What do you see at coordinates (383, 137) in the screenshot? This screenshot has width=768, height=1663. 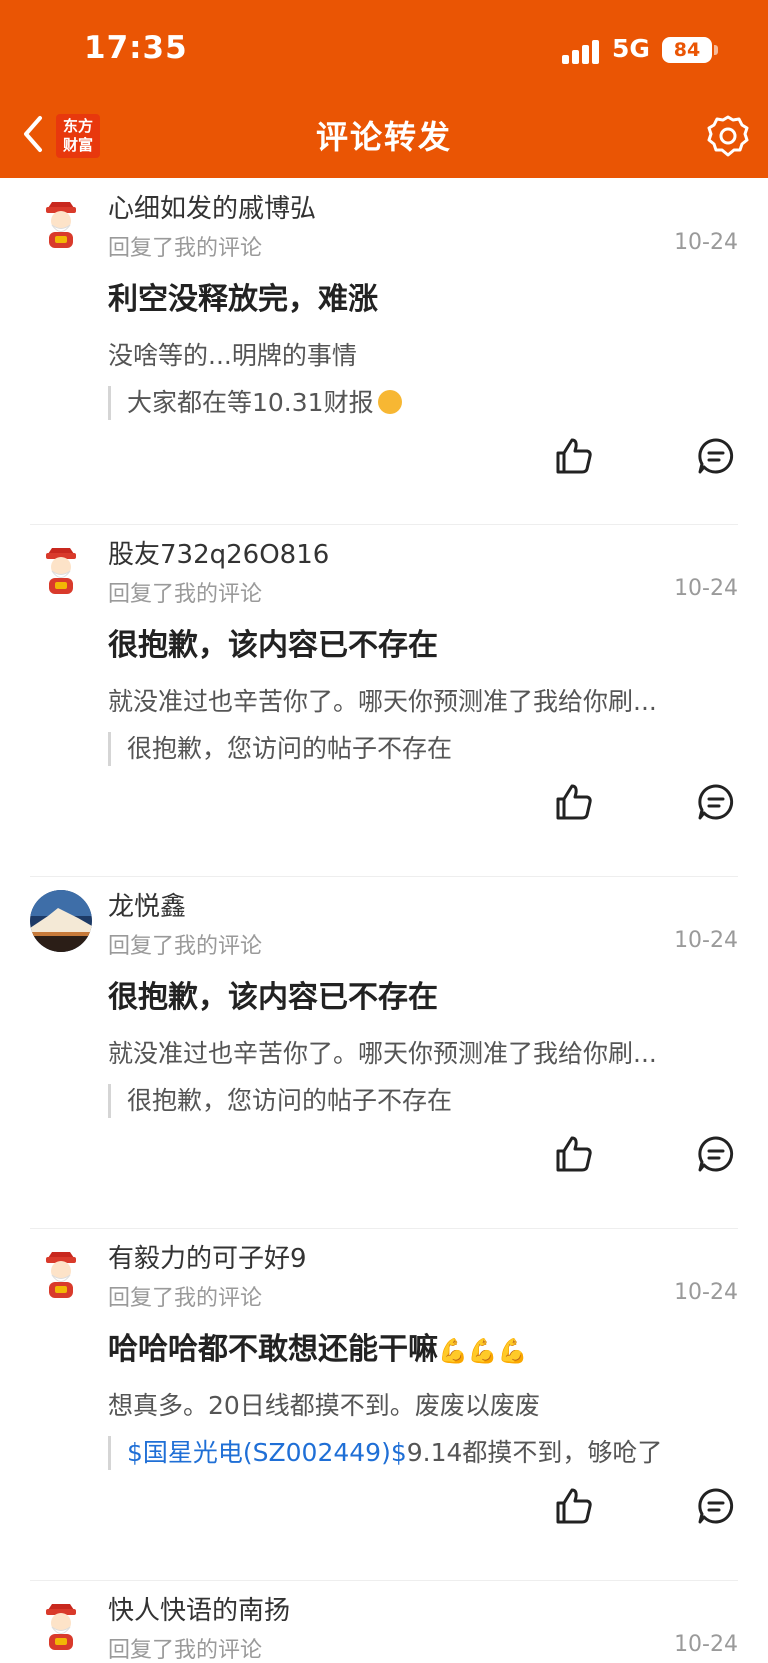 I see `page-title: 评论转发` at bounding box center [383, 137].